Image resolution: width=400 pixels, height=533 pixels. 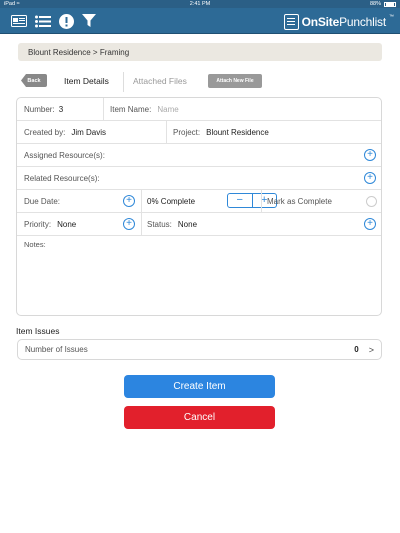 What do you see at coordinates (199, 224) in the screenshot?
I see `row-priority-status: Priority: None + Status: None +` at bounding box center [199, 224].